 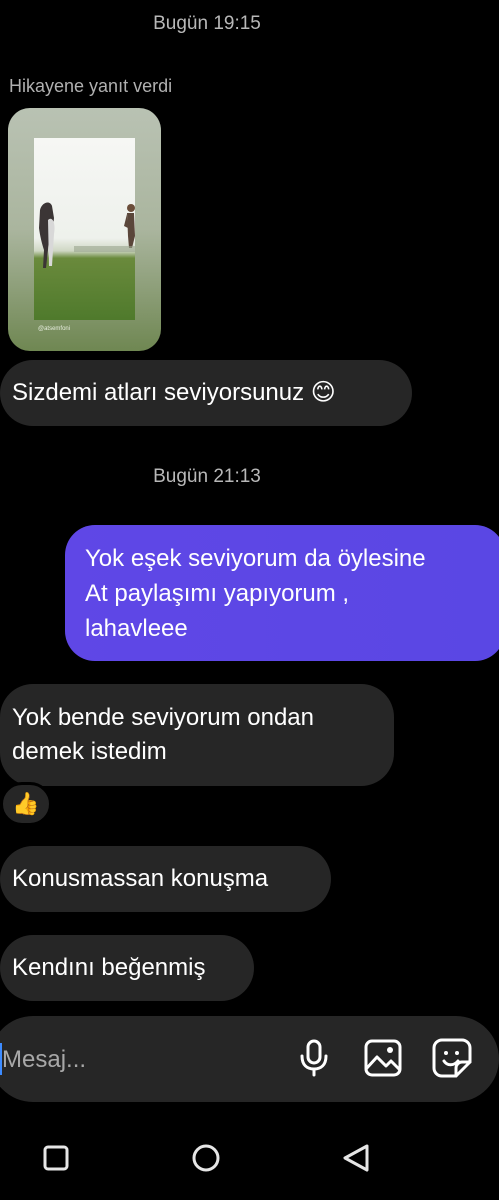 What do you see at coordinates (54, 329) in the screenshot?
I see `story-brand-text: @atsemfoni` at bounding box center [54, 329].